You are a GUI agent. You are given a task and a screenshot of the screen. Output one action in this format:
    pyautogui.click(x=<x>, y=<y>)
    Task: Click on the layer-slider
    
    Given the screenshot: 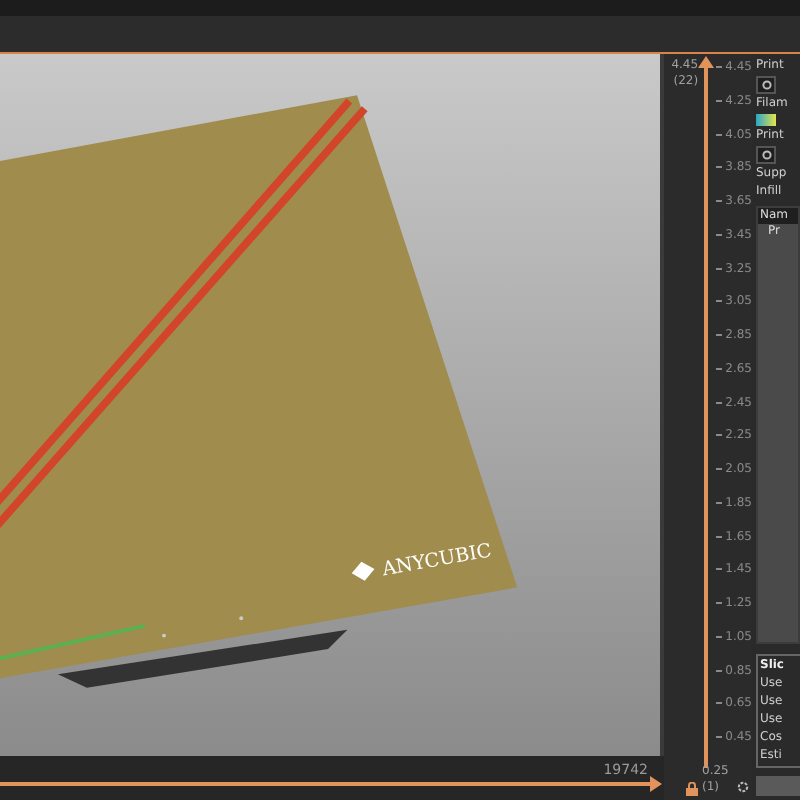 What is the action you would take?
    pyautogui.click(x=705, y=415)
    